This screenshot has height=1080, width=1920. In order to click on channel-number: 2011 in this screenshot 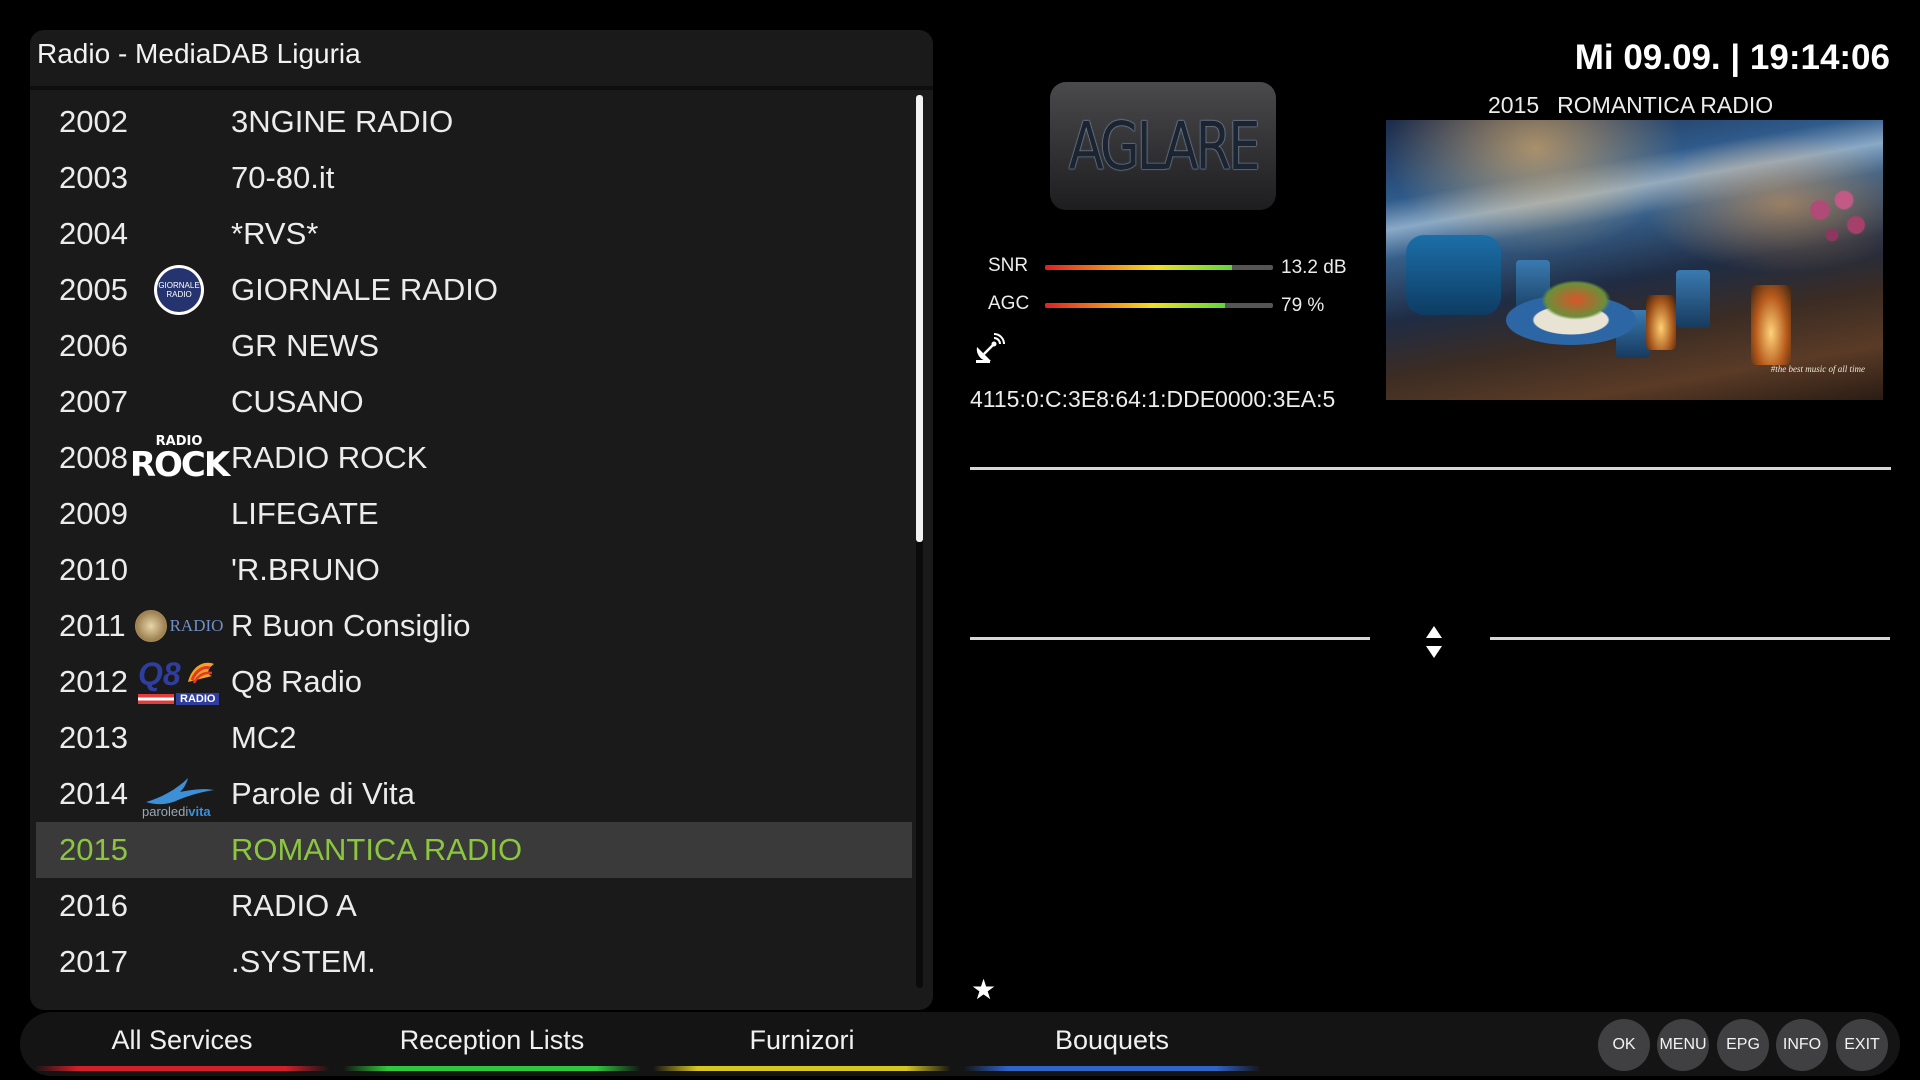, I will do `click(92, 625)`.